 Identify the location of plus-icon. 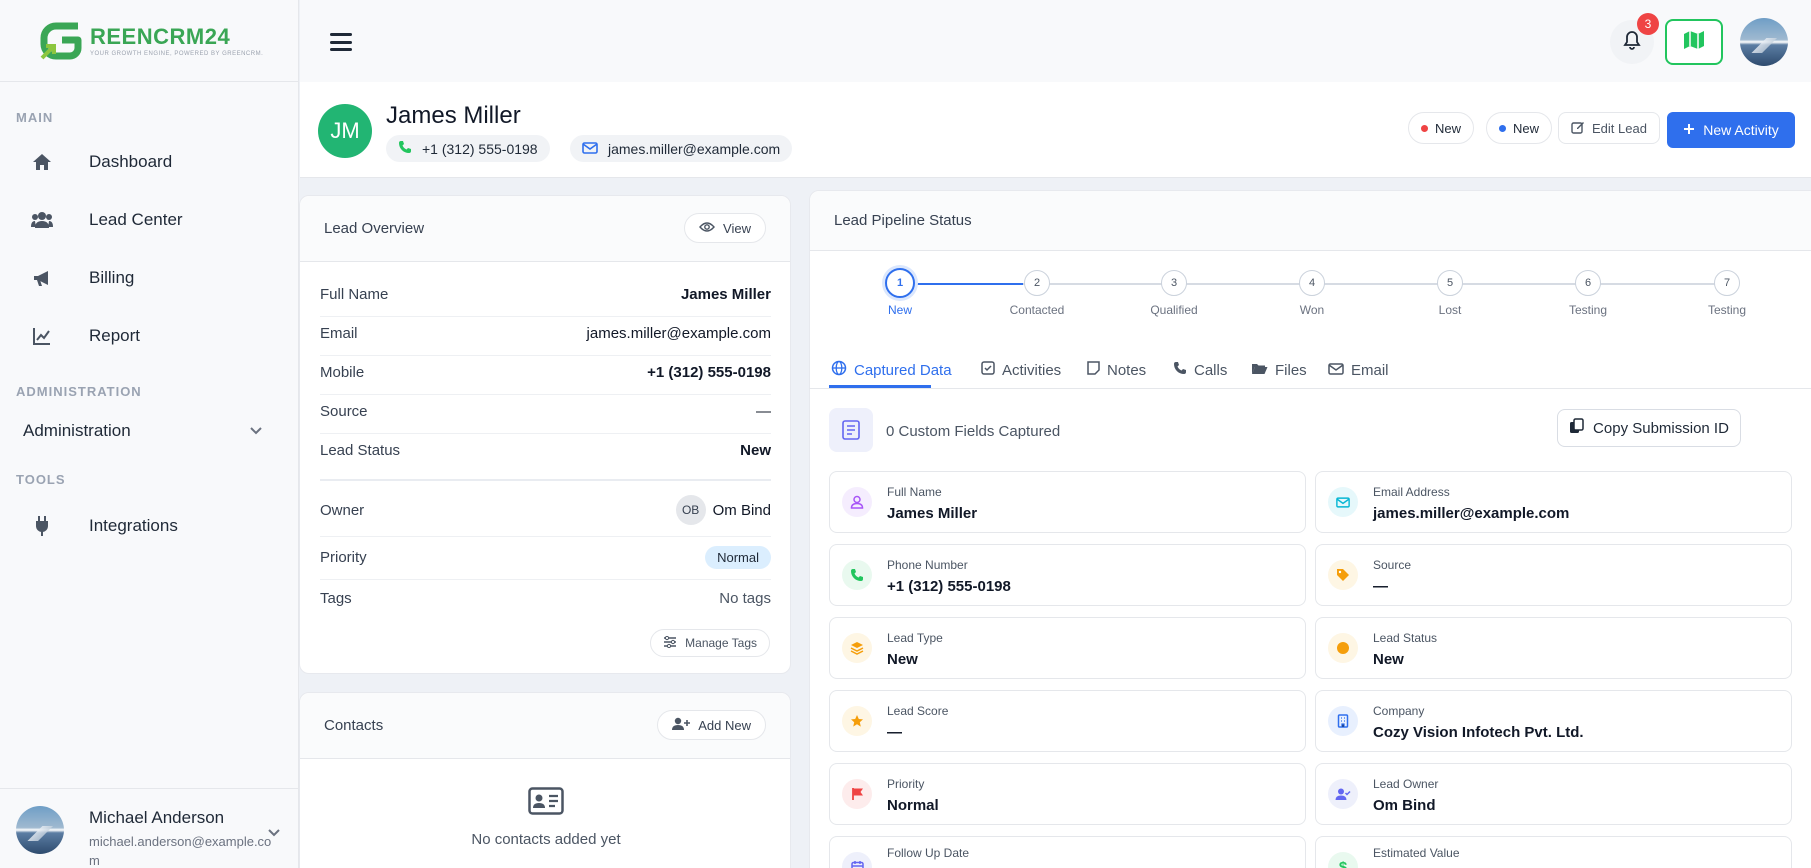
(1689, 130).